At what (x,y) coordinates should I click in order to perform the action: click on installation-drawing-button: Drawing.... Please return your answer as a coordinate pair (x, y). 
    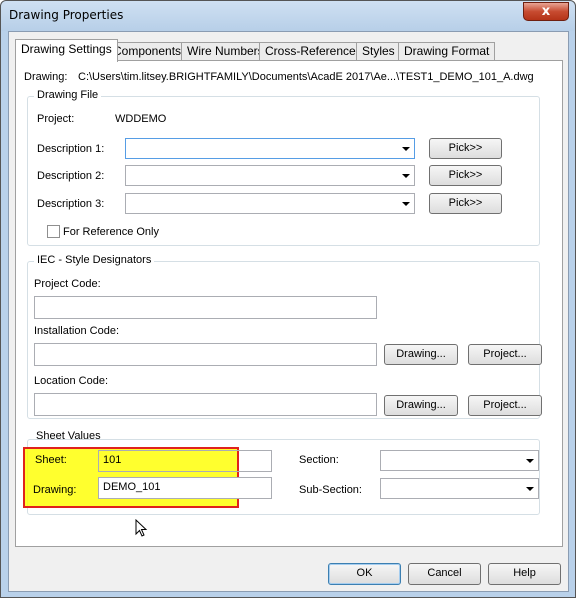
    Looking at the image, I should click on (421, 354).